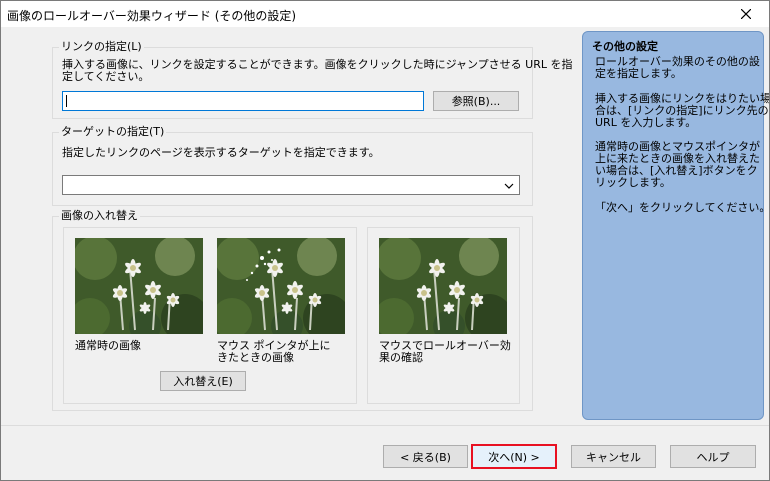 The height and width of the screenshot is (481, 770). I want to click on cancel-button: キャンセル, so click(613, 456).